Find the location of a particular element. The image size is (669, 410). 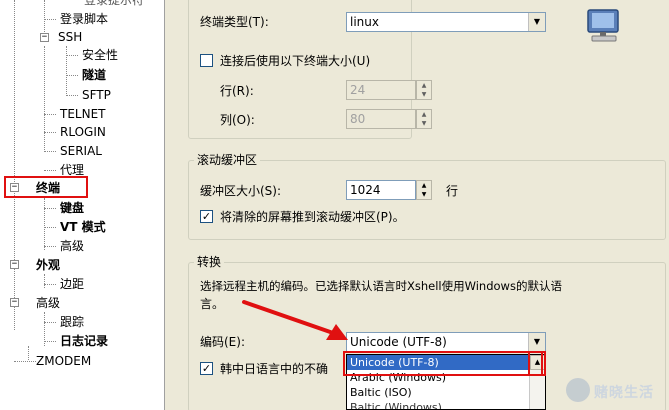

watermark-text: 赌晓生活 is located at coordinates (624, 393).